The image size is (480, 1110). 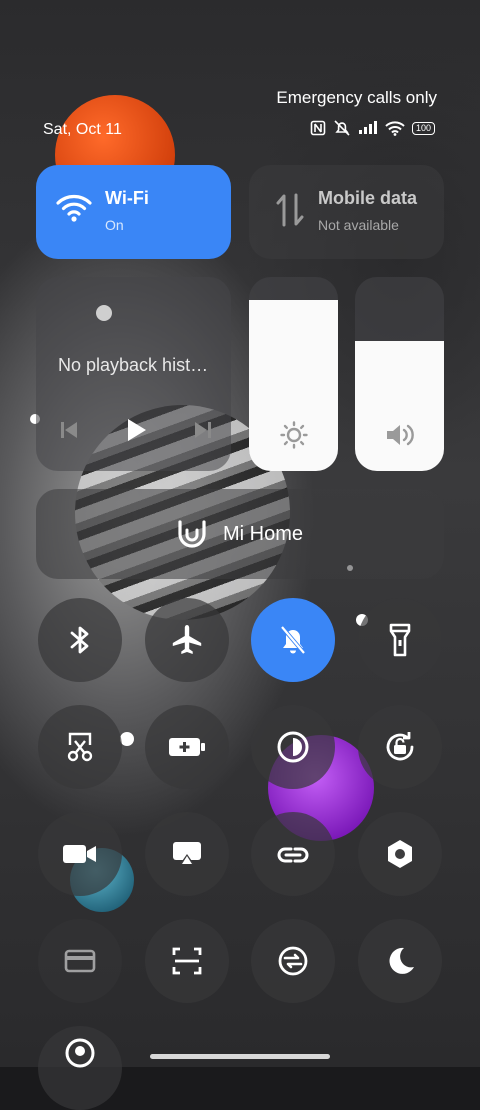 I want to click on link-icon, so click(x=293, y=855).